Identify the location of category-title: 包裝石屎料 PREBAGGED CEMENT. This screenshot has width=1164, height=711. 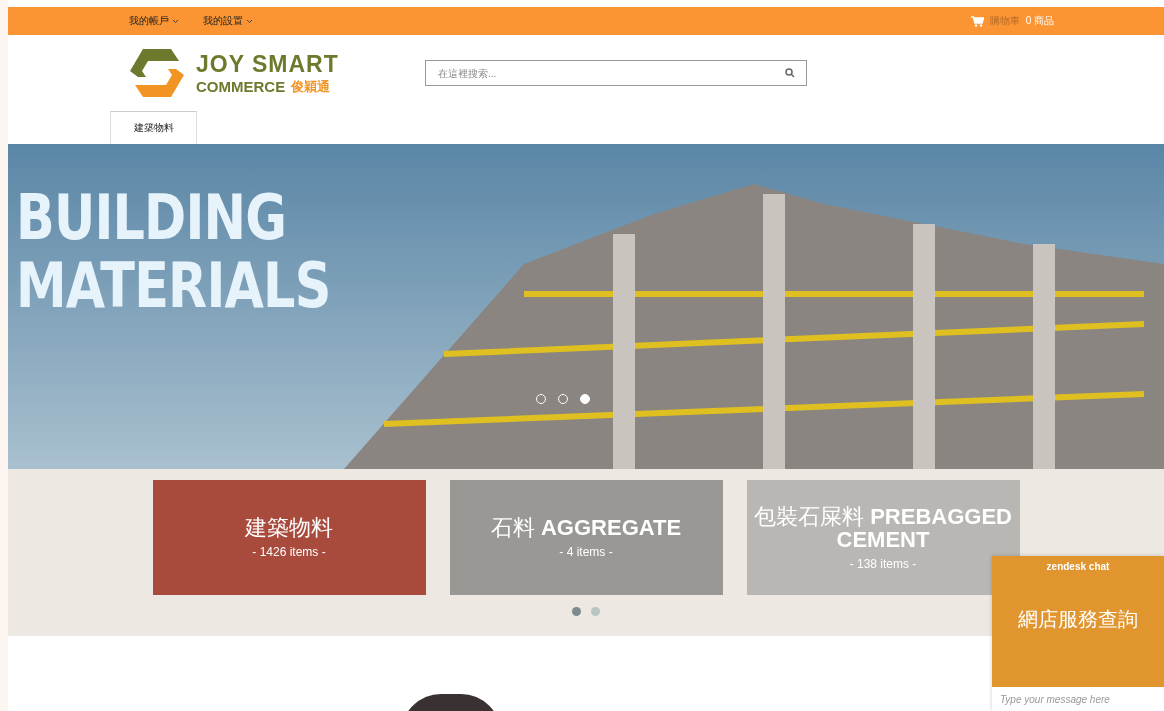
(883, 527).